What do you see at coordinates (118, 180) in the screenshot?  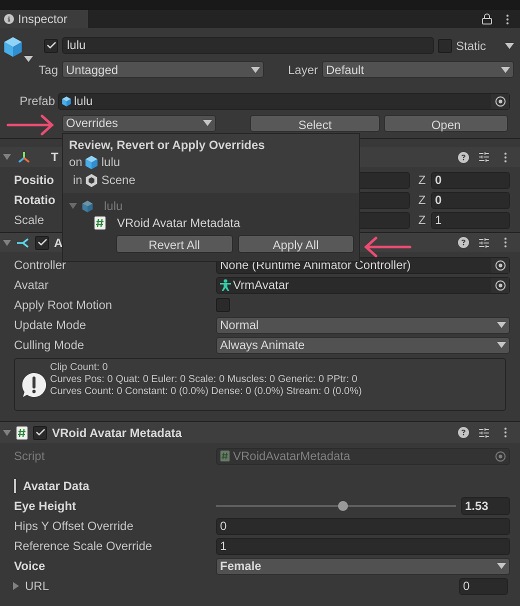 I see `scene-name: Scene` at bounding box center [118, 180].